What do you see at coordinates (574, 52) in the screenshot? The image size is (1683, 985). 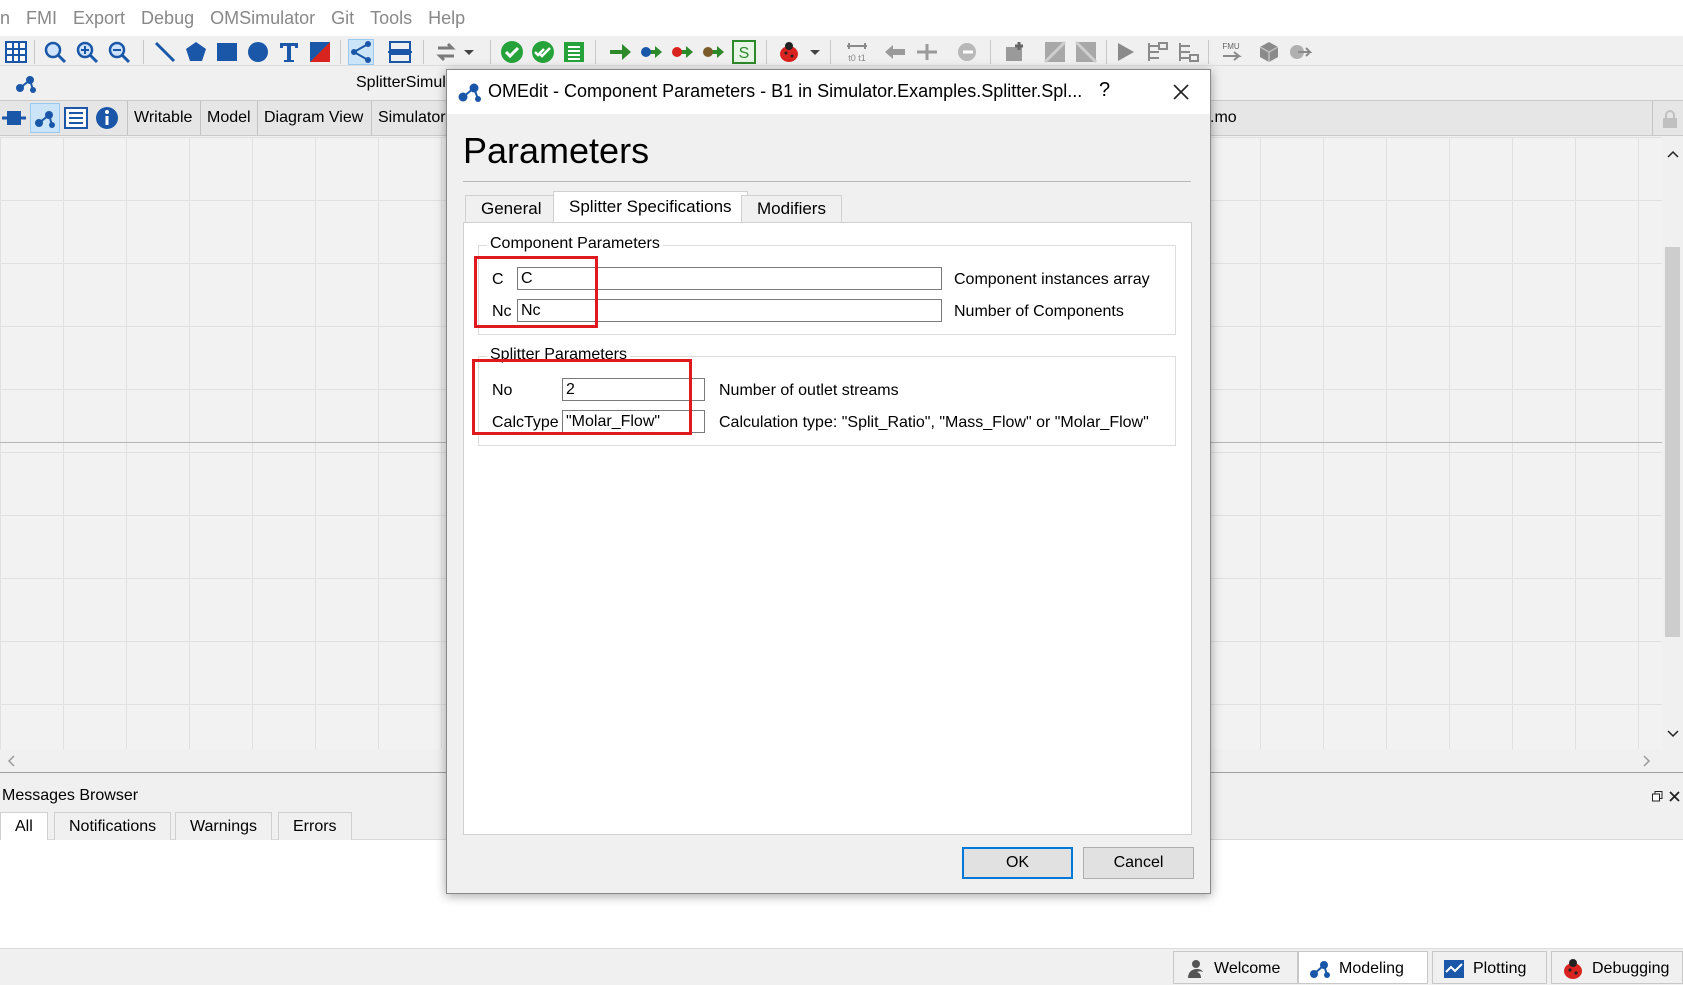 I see `instantiate-model-icon` at bounding box center [574, 52].